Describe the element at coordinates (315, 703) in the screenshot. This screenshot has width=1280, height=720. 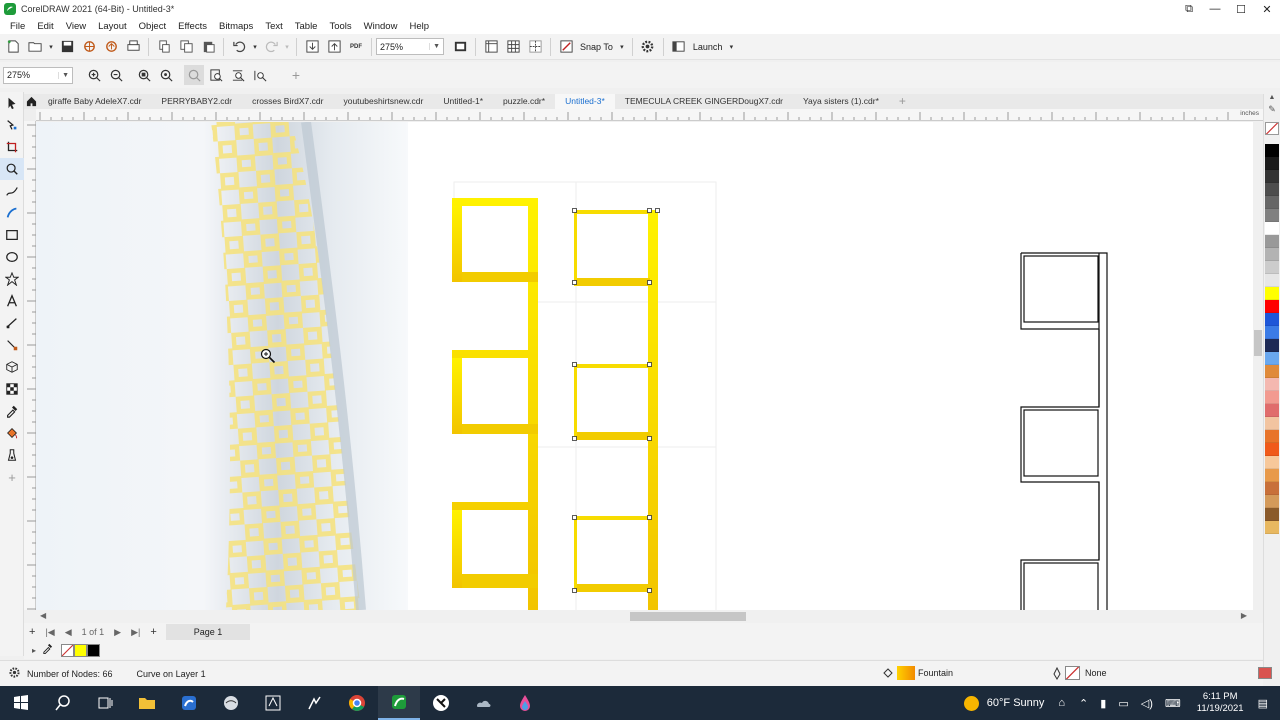
I see `photo-paint-icon` at that location.